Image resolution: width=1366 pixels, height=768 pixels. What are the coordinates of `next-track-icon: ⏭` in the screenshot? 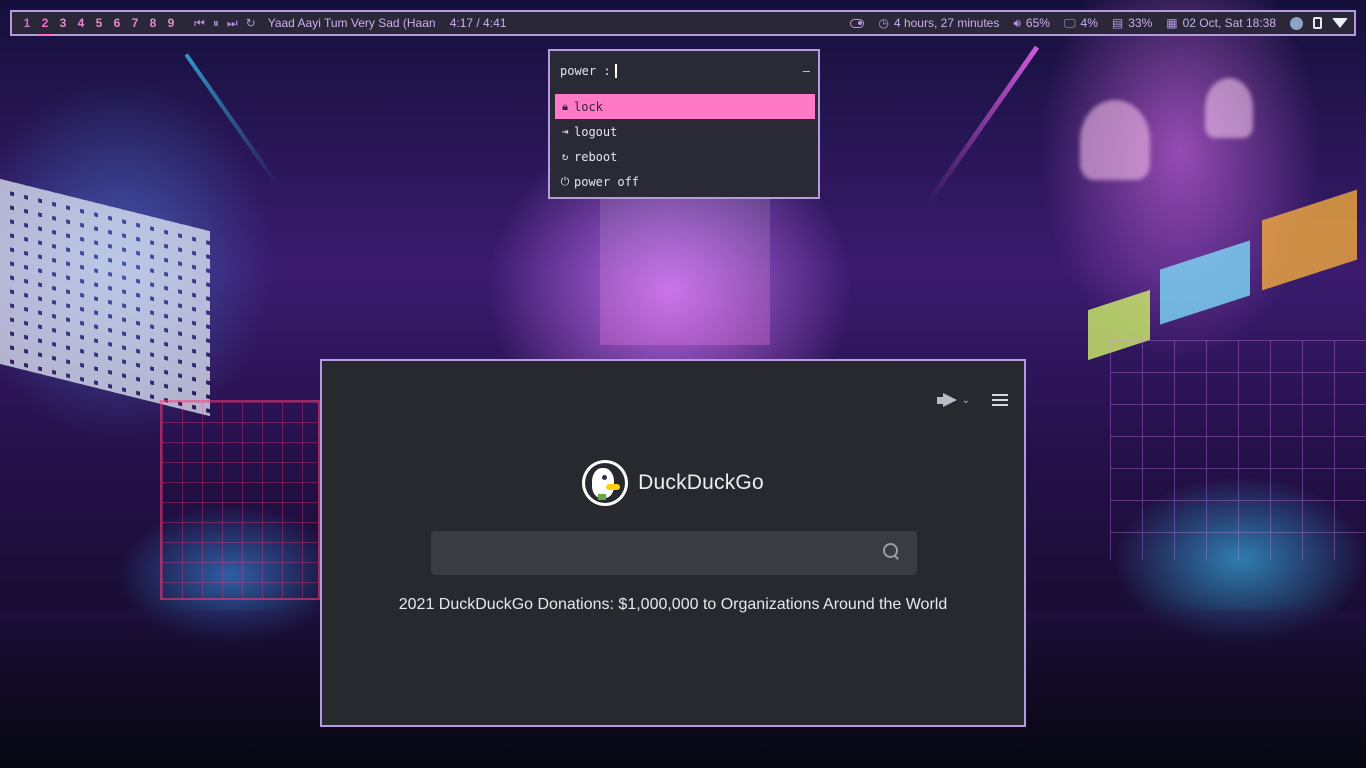 It's located at (232, 23).